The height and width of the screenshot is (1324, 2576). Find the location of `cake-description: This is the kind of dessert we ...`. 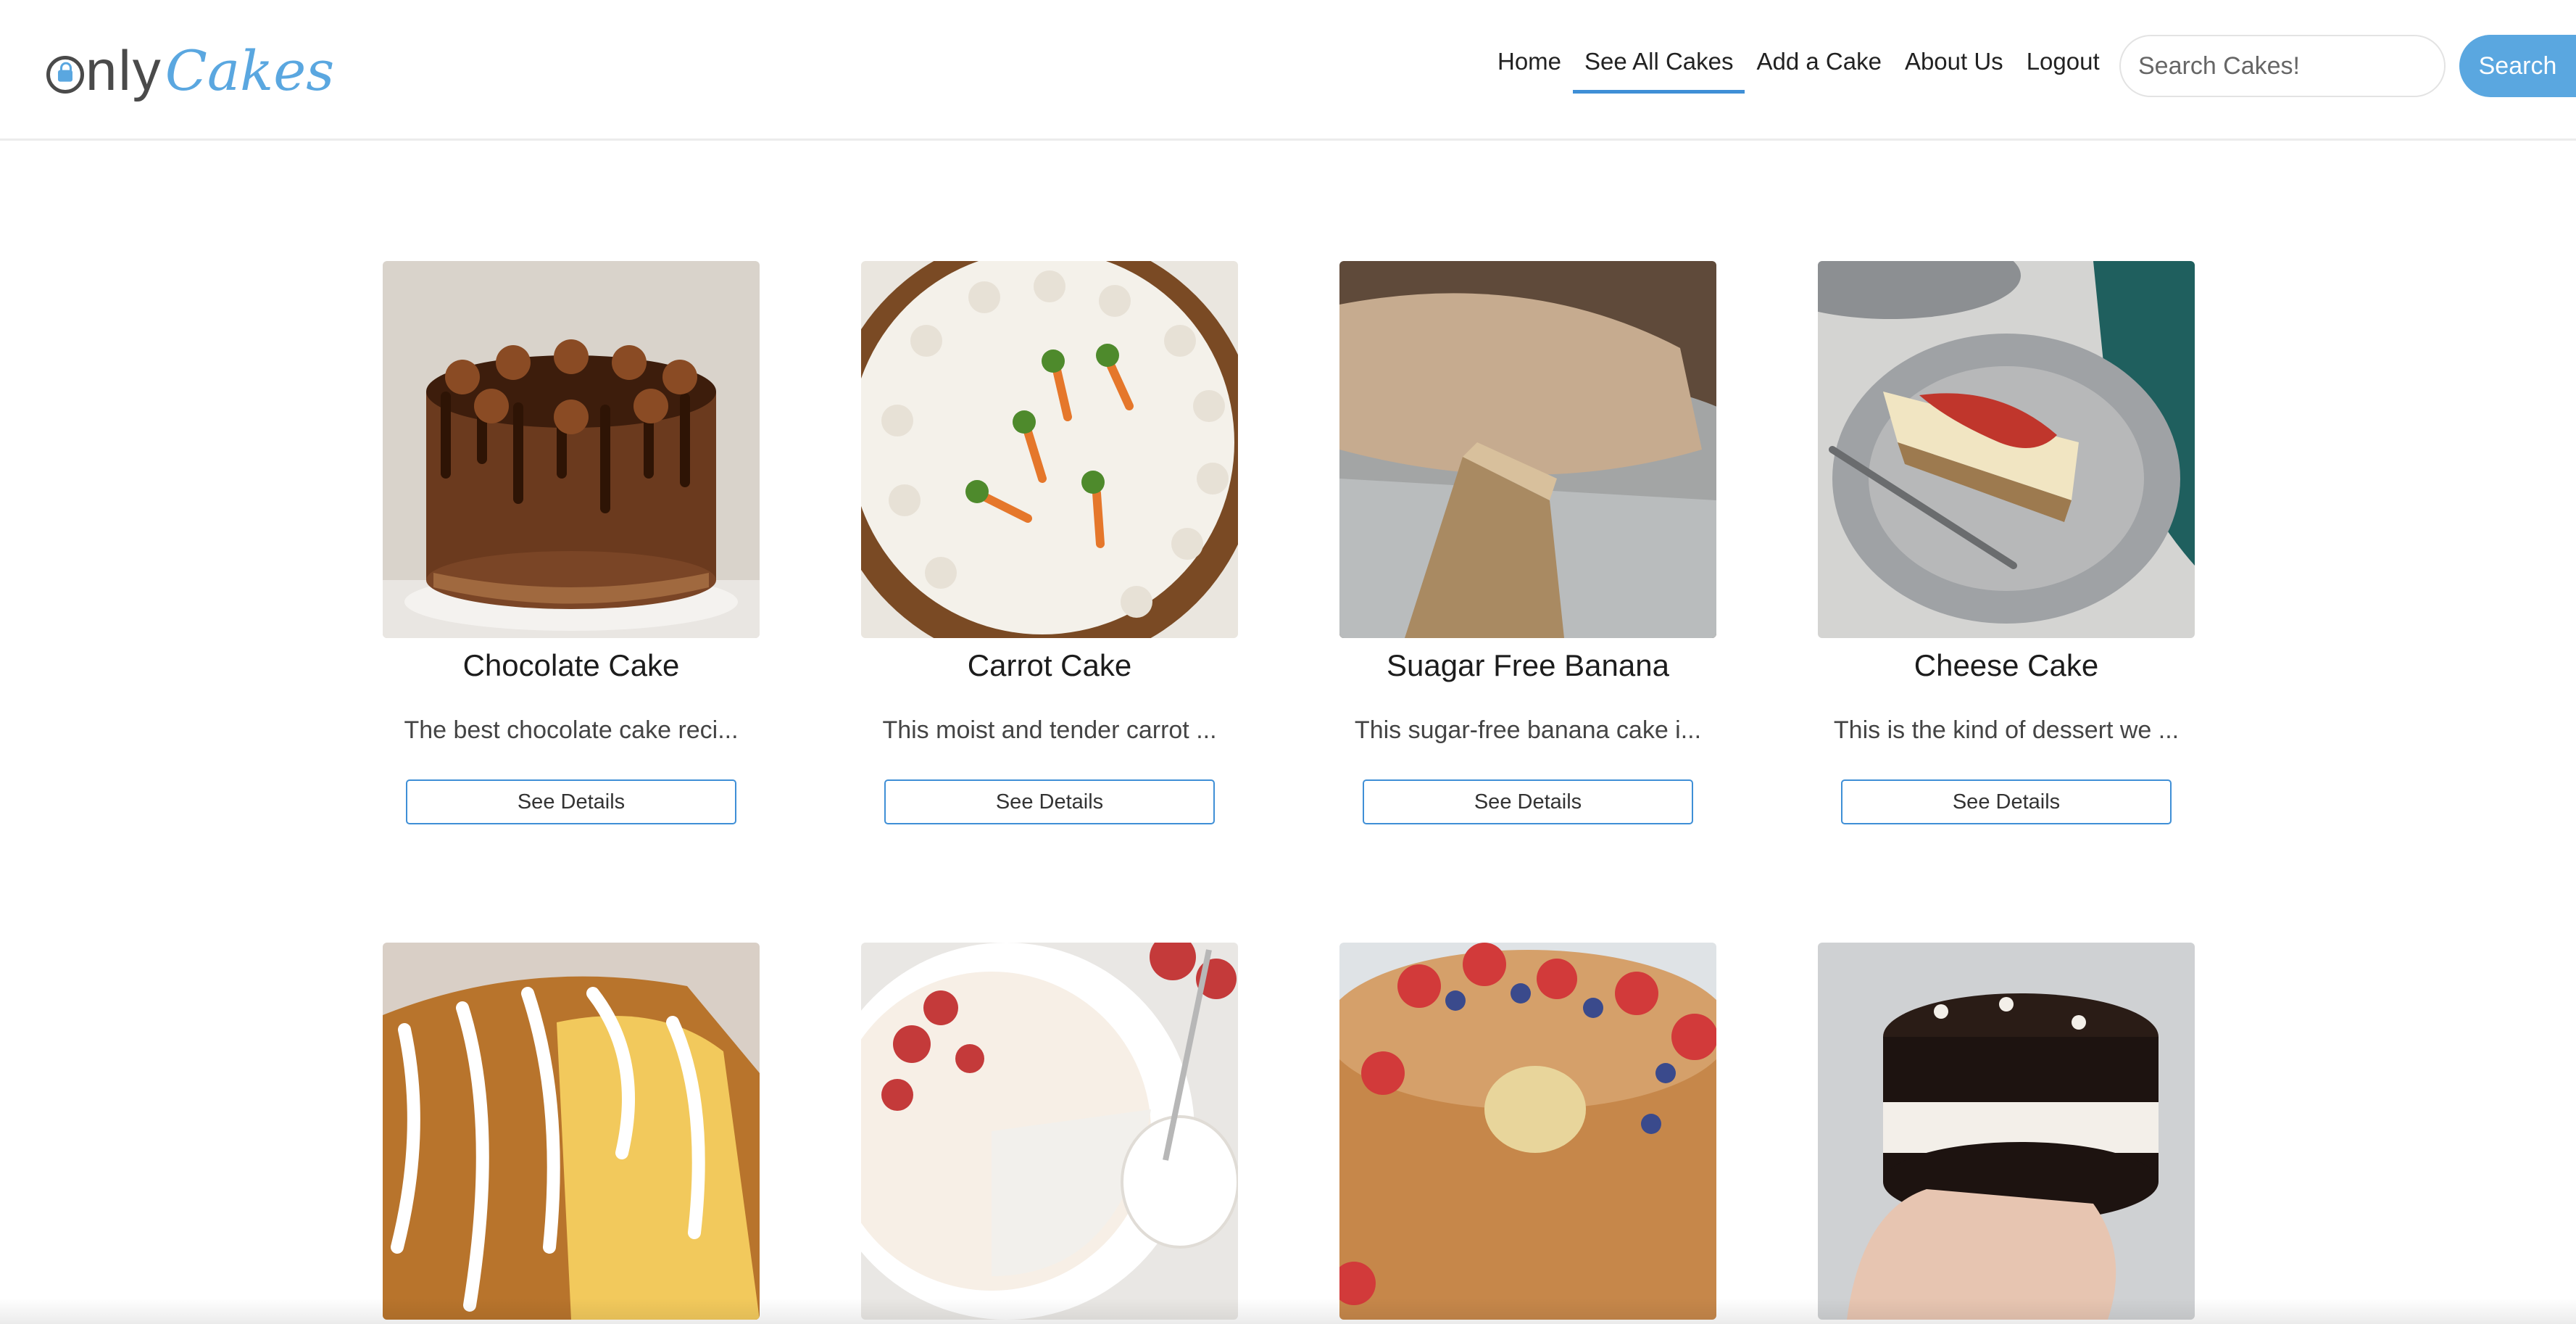

cake-description: This is the kind of dessert we ... is located at coordinates (2006, 730).